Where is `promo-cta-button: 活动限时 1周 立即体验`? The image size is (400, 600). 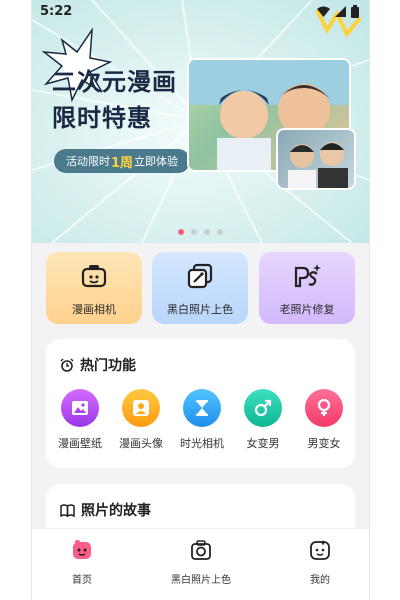
promo-cta-button: 活动限时 1周 立即体验 is located at coordinates (122, 161).